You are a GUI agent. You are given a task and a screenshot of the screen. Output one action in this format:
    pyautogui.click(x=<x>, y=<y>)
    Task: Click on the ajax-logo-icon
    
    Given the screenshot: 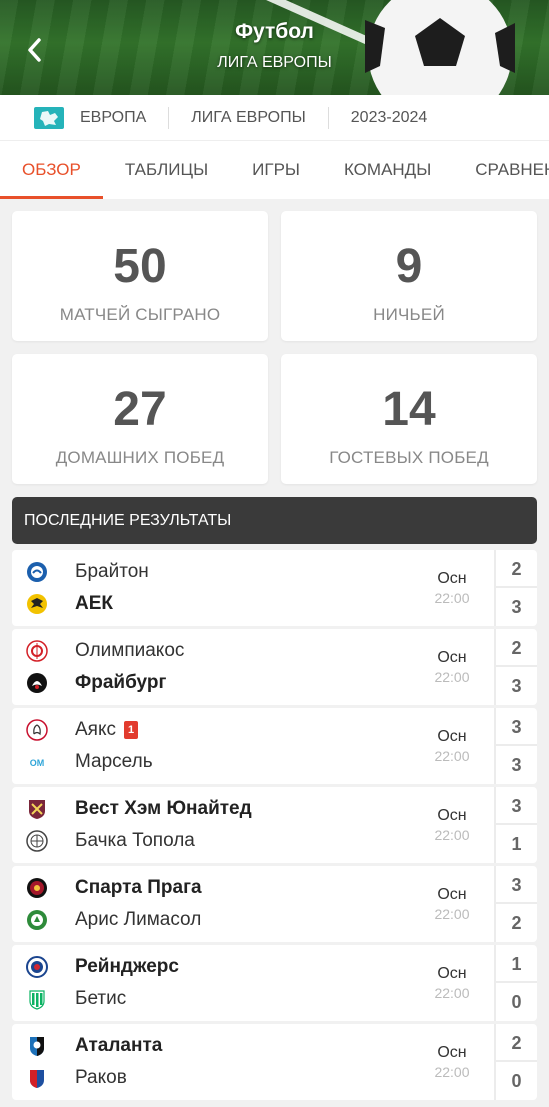 What is the action you would take?
    pyautogui.click(x=37, y=730)
    